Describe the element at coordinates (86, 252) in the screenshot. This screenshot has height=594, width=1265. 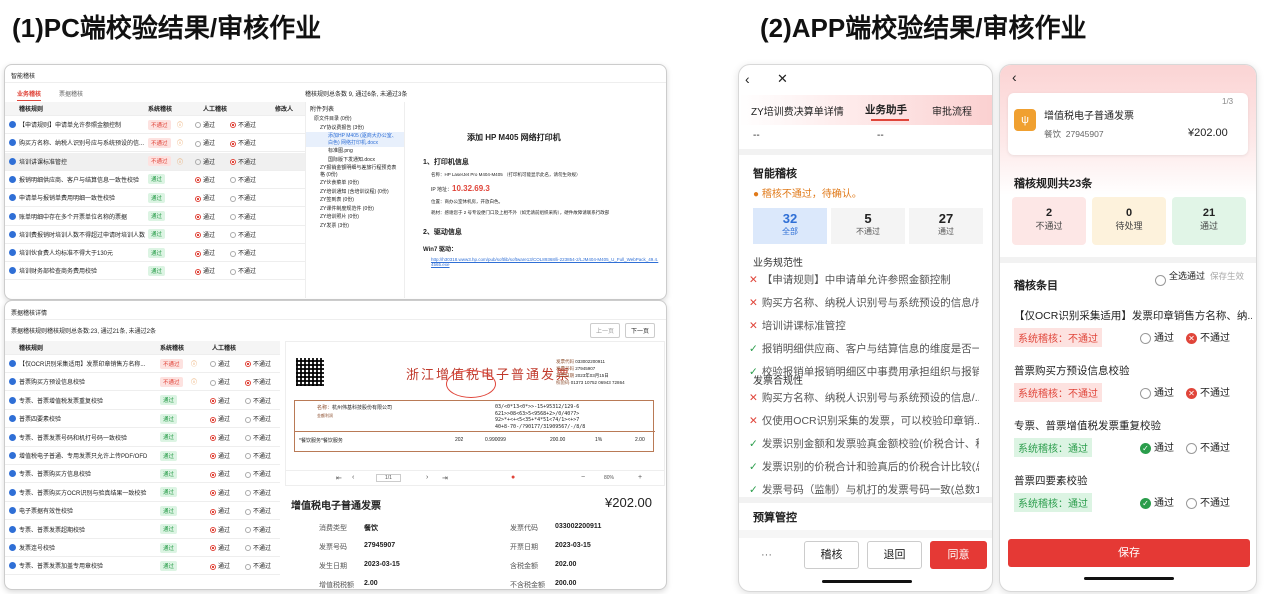
I see `rule-text: 培训伙食费人均标准不得大于130元` at that location.